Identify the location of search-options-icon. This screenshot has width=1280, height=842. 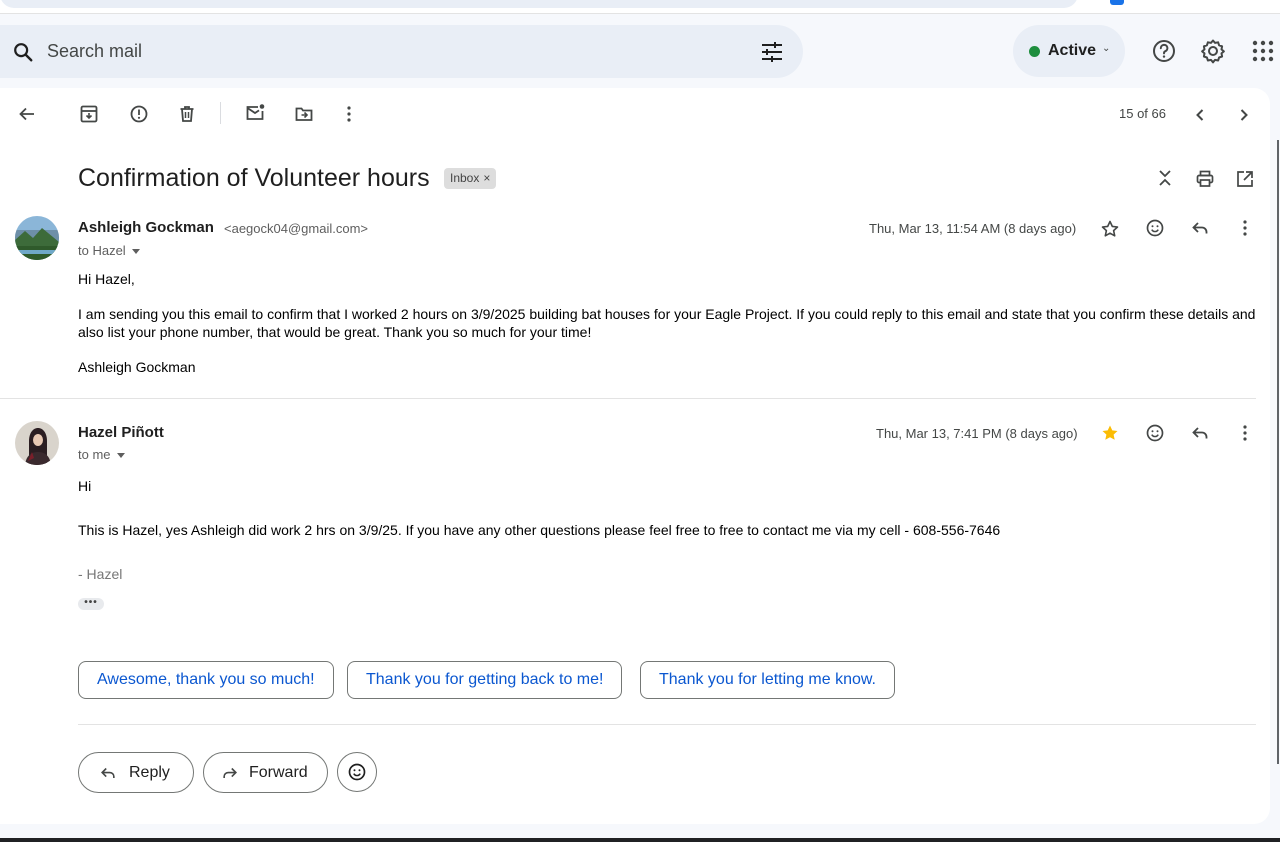
(772, 52).